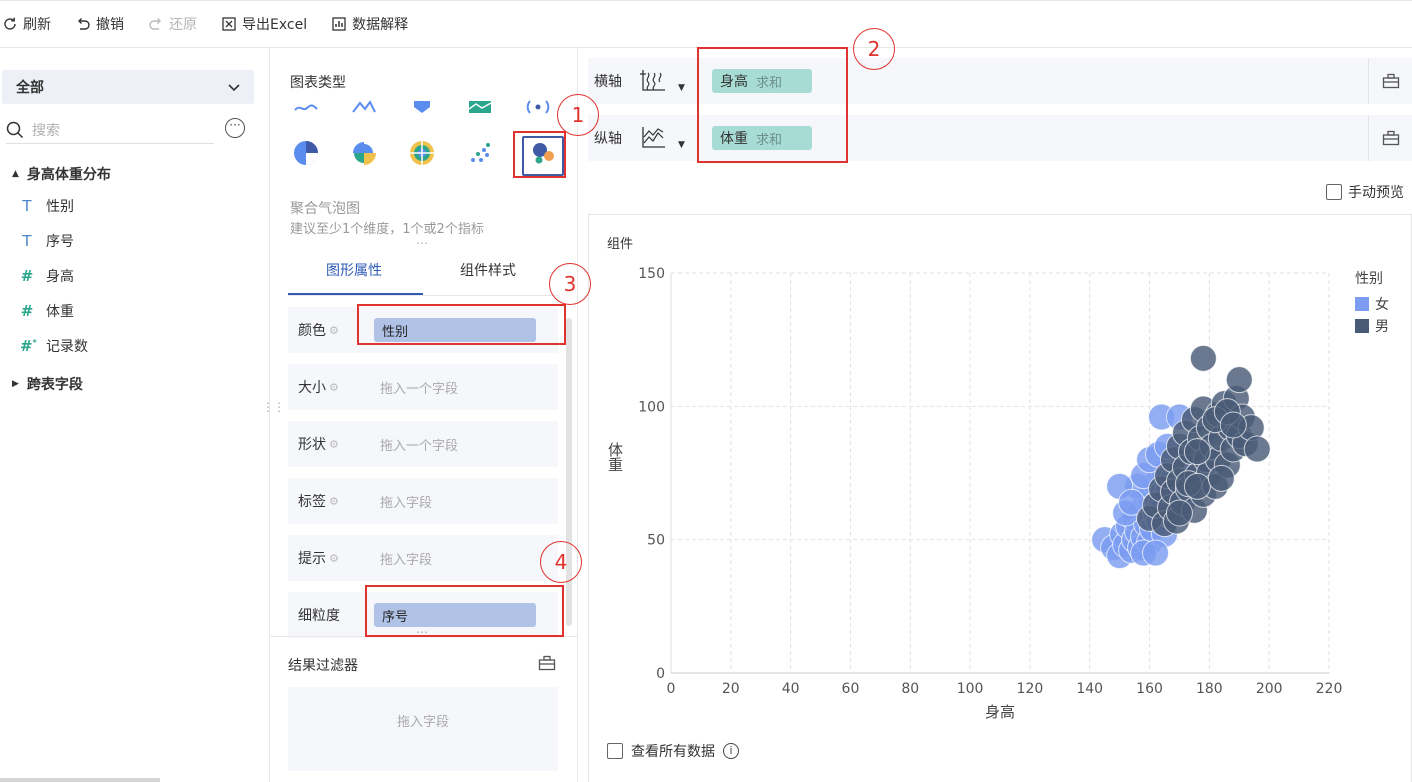  What do you see at coordinates (99, 24) in the screenshot?
I see `undo-button: 撤销` at bounding box center [99, 24].